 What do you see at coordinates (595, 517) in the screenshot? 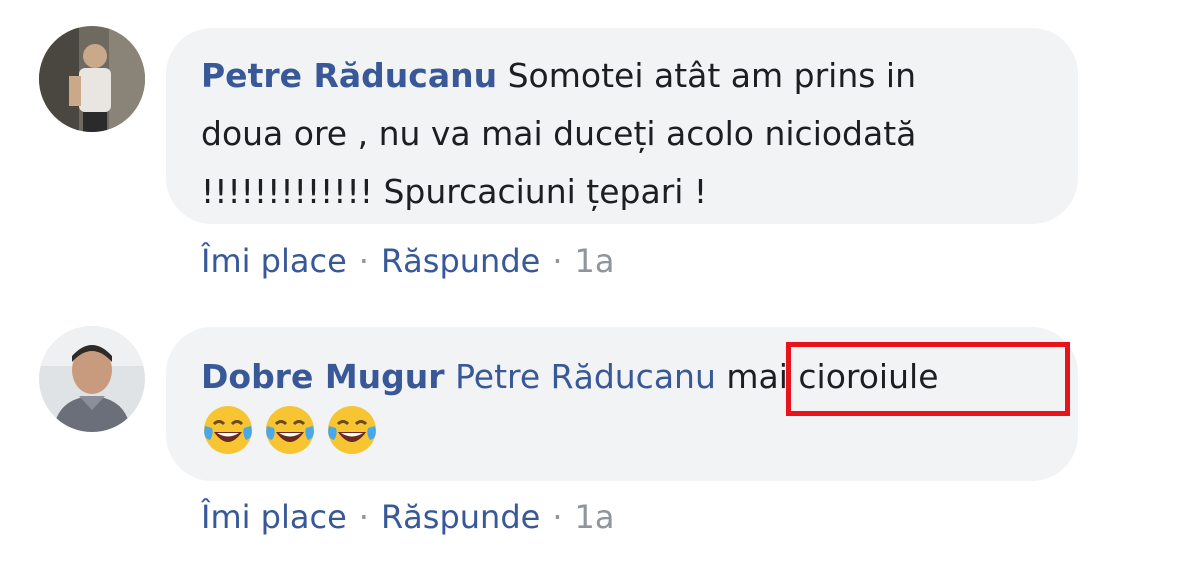
I see `timestamp-2: 1a` at bounding box center [595, 517].